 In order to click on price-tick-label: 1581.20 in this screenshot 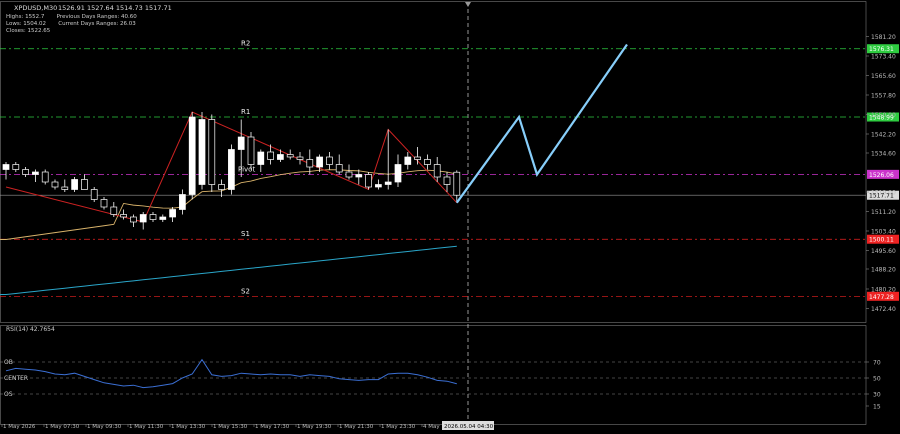, I will do `click(883, 37)`.